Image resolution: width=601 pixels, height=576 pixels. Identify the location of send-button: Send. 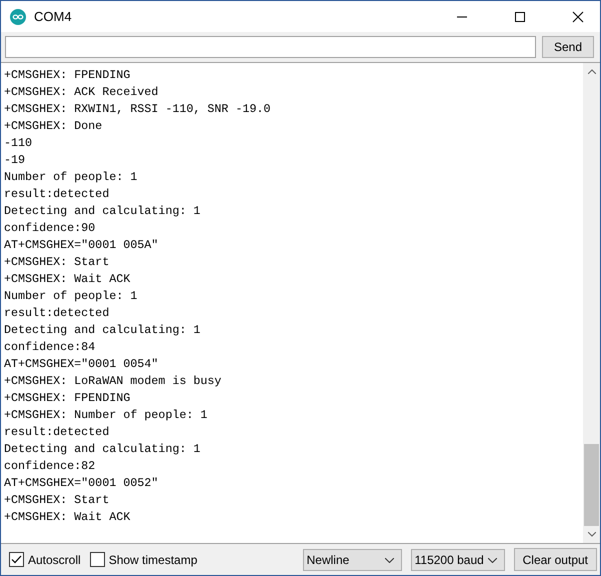
(568, 47).